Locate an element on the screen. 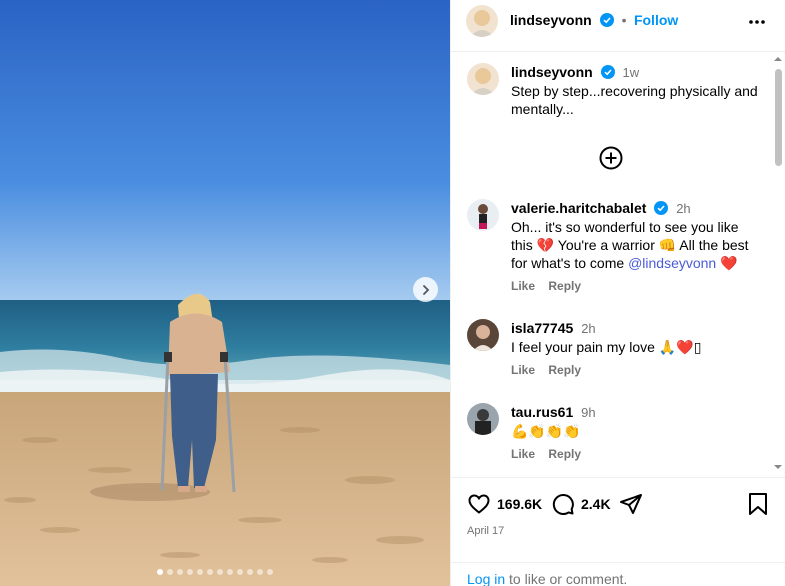 This screenshot has height=586, width=785. more-horizontal-icon is located at coordinates (757, 22).